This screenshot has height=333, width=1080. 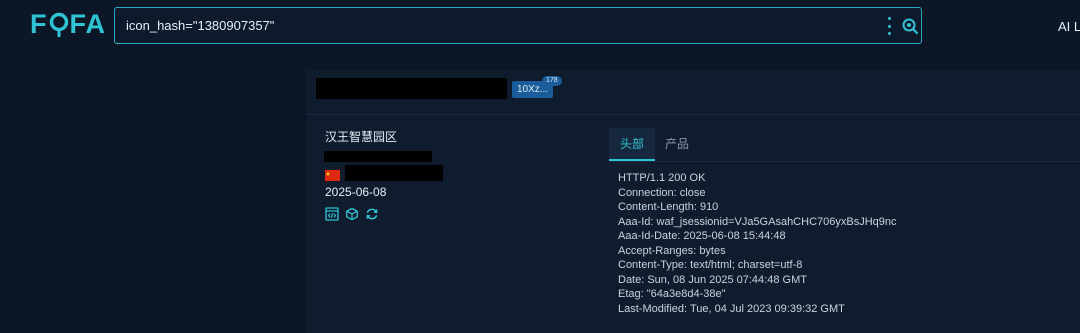 What do you see at coordinates (712, 279) in the screenshot?
I see `header-line: Date: Sun, 08 Jun 2025 07:44:48 GMT` at bounding box center [712, 279].